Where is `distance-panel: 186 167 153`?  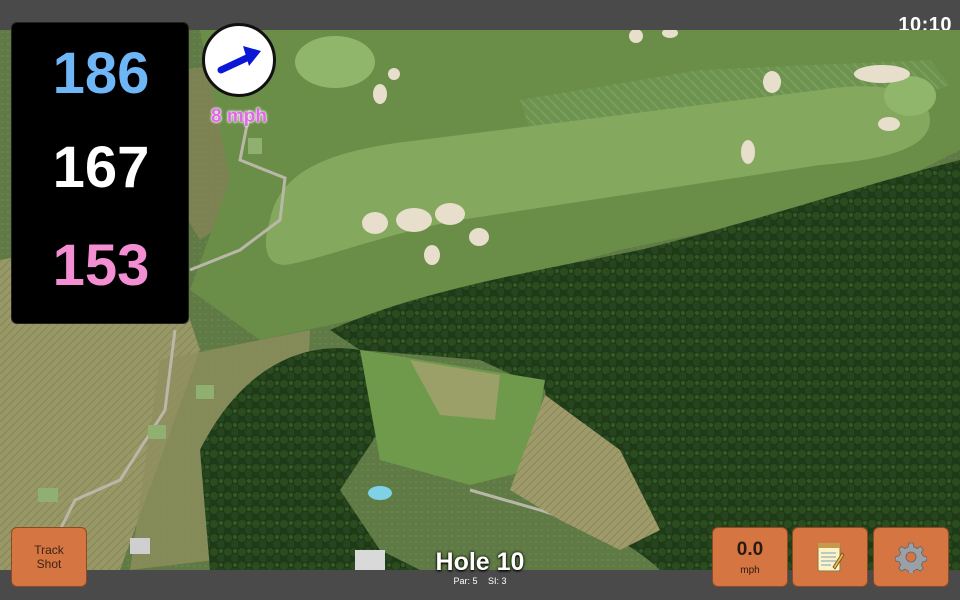
distance-panel: 186 167 153 is located at coordinates (100, 173).